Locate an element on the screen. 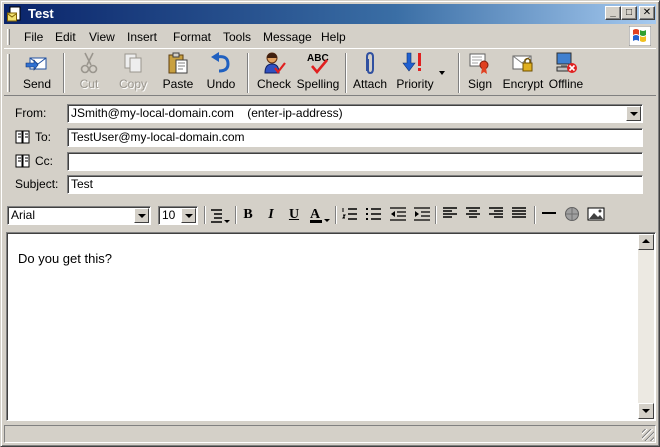 The height and width of the screenshot is (447, 660). scissors-icon is located at coordinates (89, 63).